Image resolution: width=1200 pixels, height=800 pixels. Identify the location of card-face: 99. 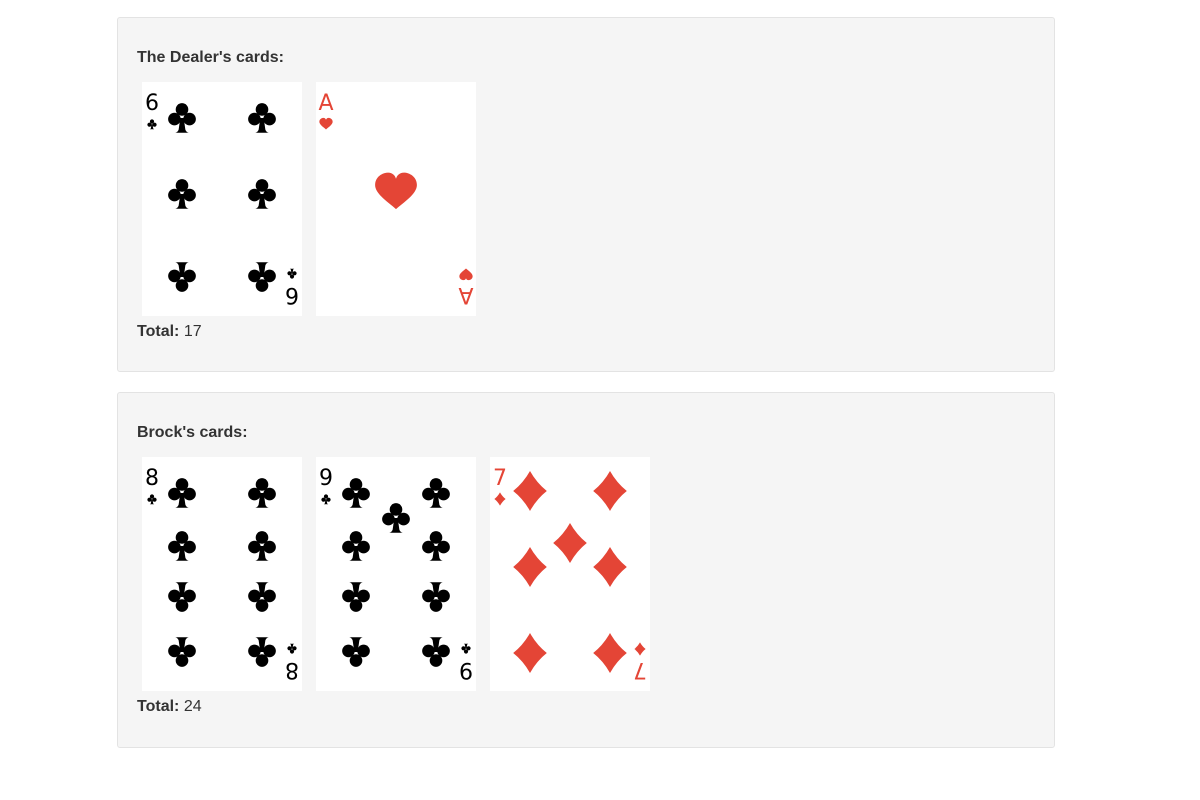
(396, 574).